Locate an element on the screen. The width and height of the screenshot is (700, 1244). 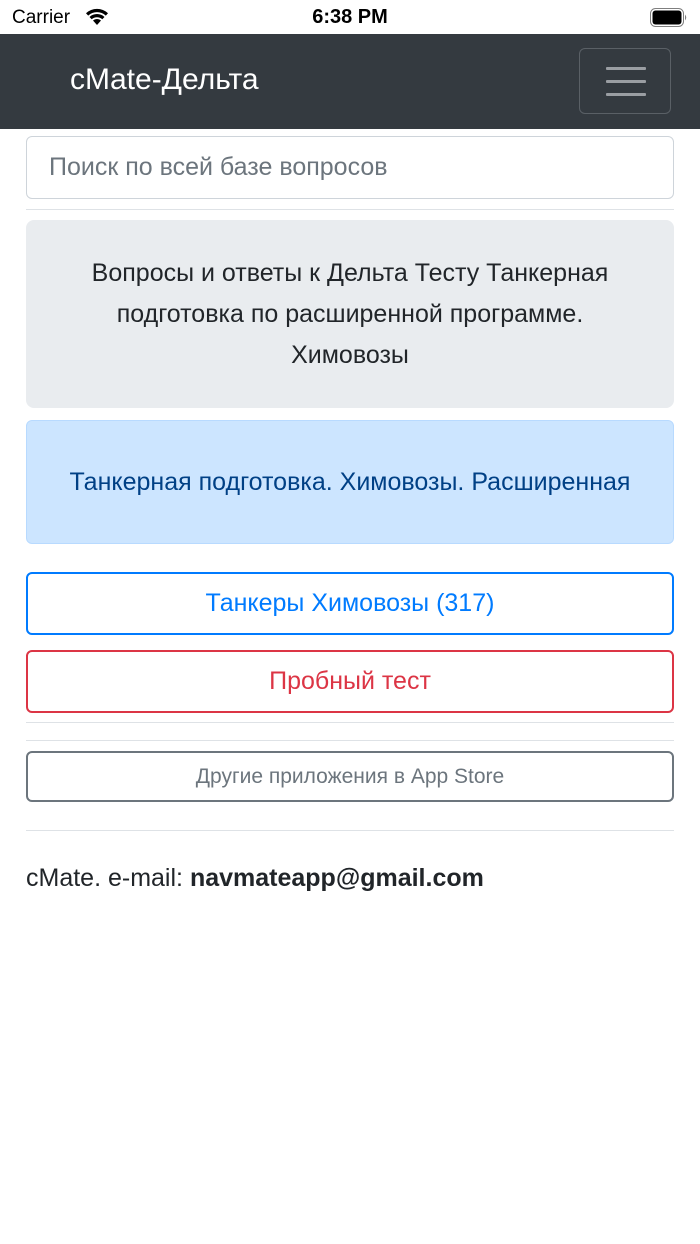
contact-email: navmateapp@gmail.com is located at coordinates (337, 878).